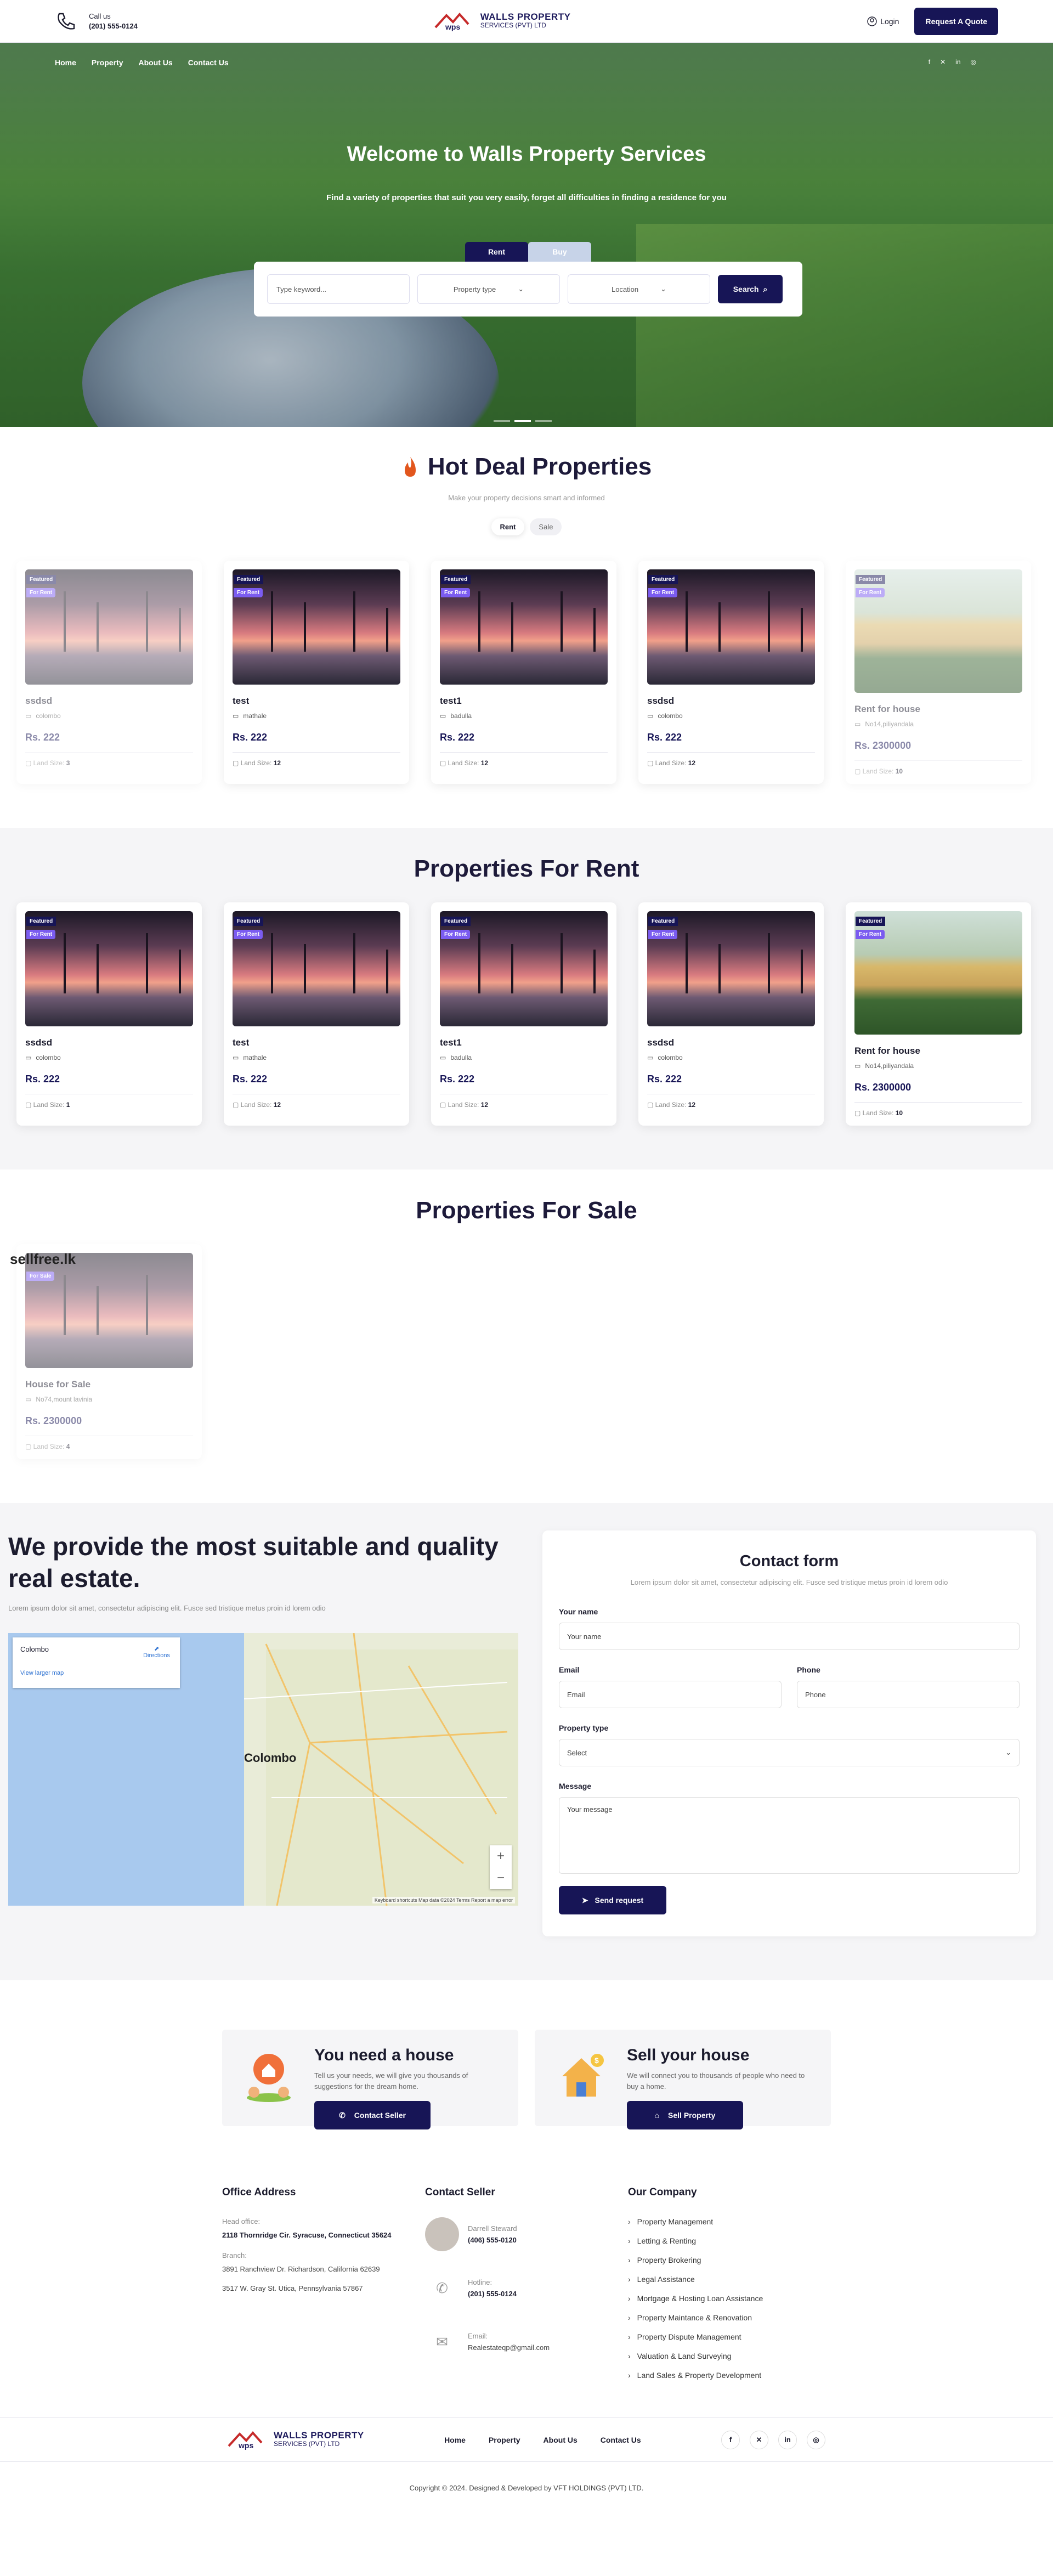 Image resolution: width=1053 pixels, height=2576 pixels. Describe the element at coordinates (39, 701) in the screenshot. I see `property-name: ssdsd` at that location.